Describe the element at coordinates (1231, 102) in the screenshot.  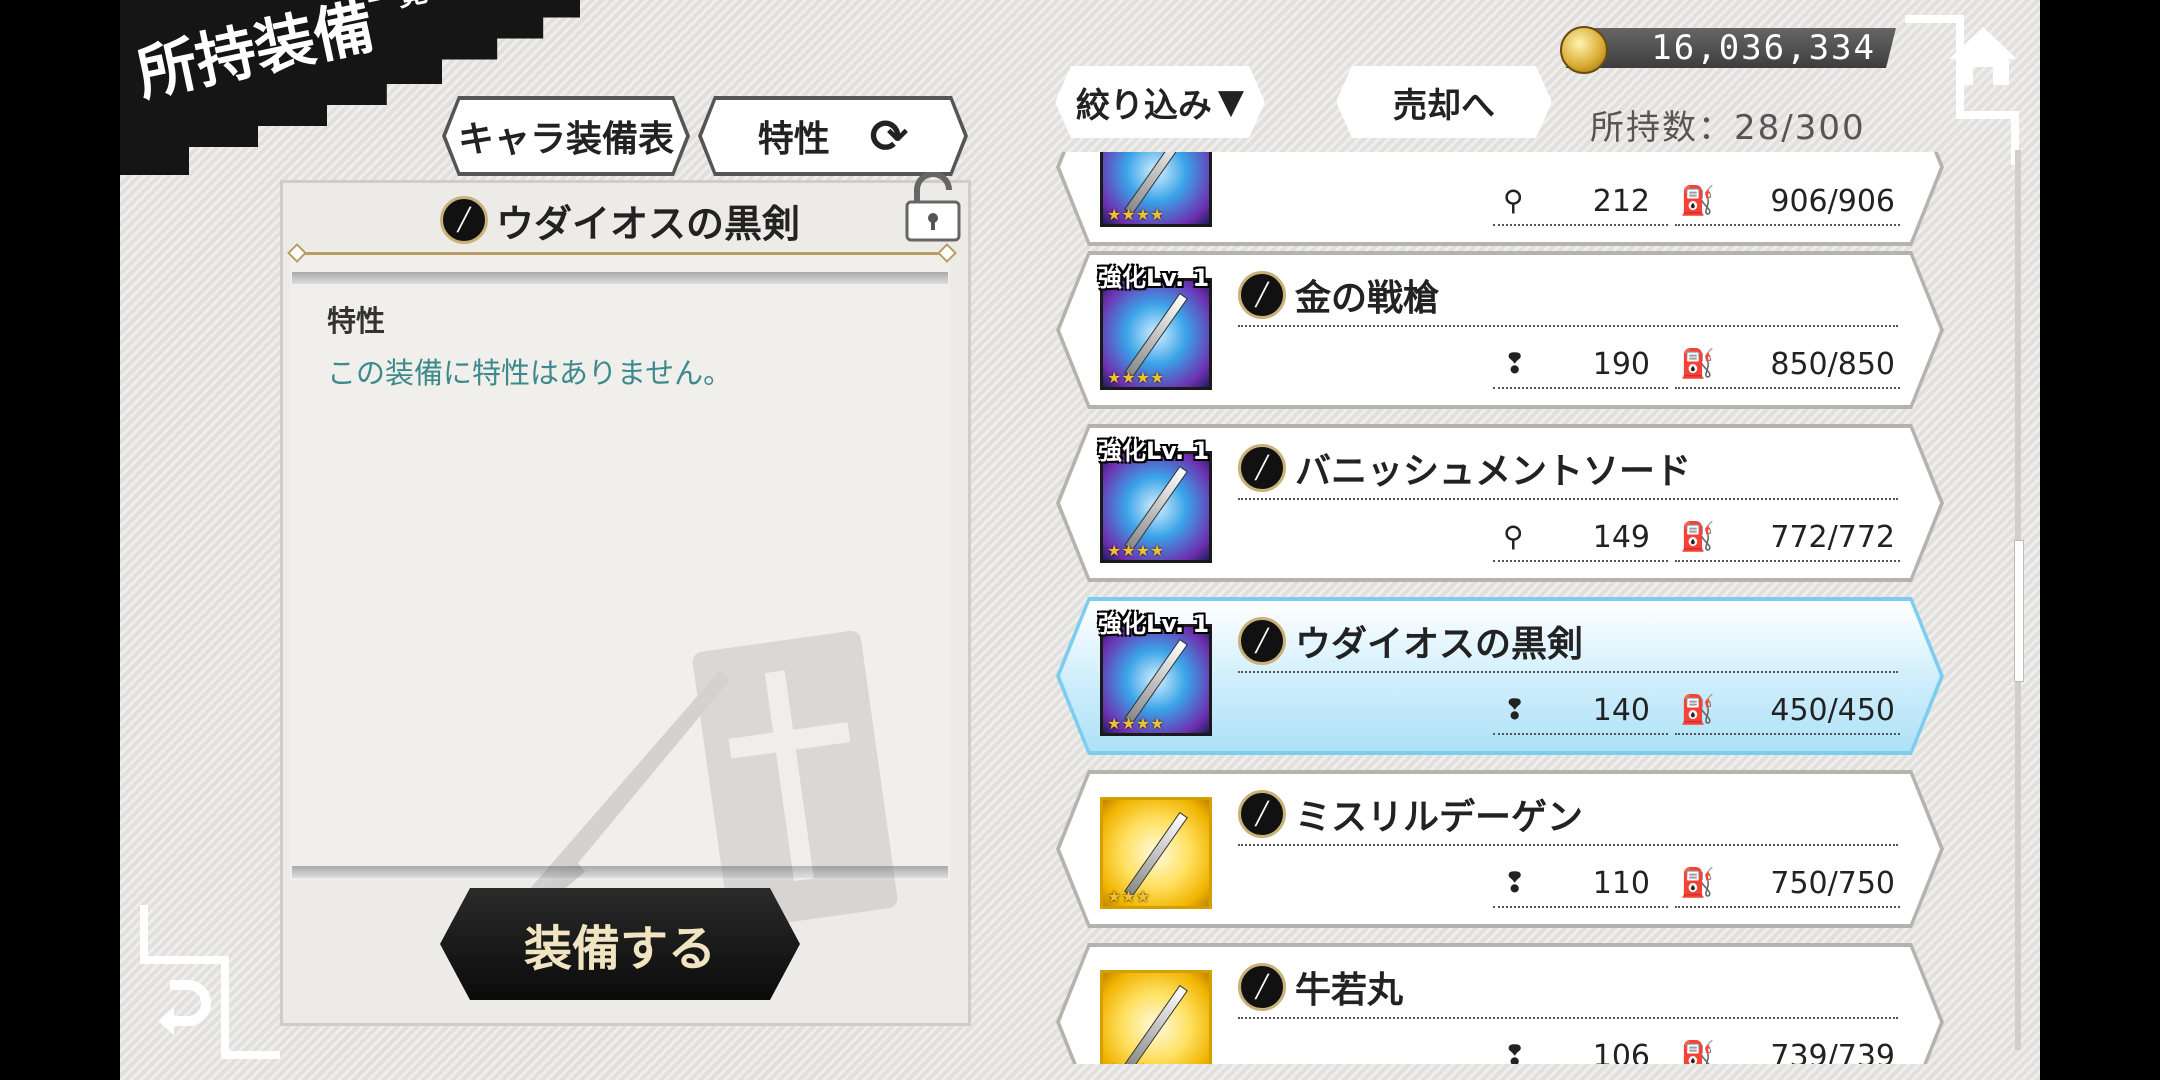
I see `chevron-down-icon: ▼` at that location.